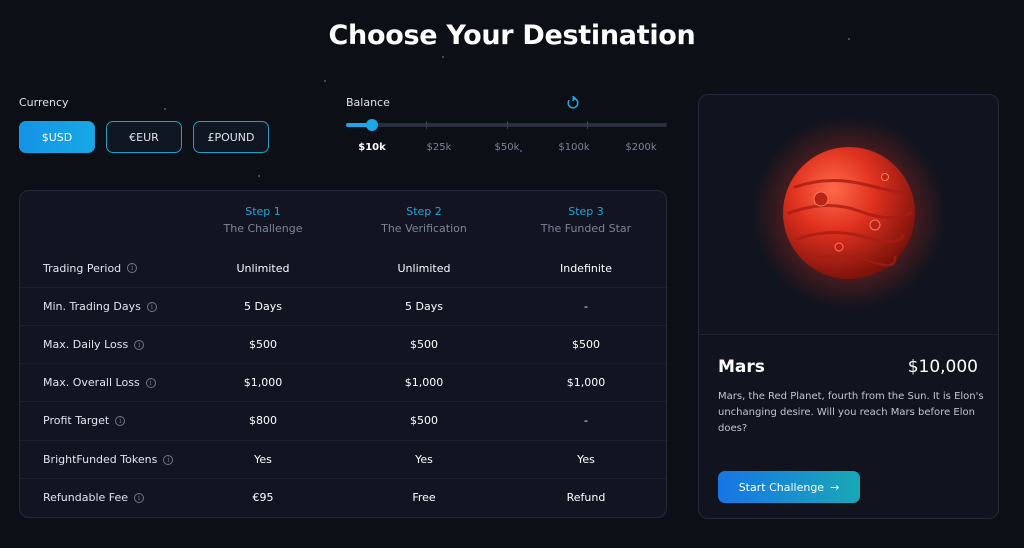 The image size is (1024, 548). What do you see at coordinates (91, 382) in the screenshot?
I see `row-label-text: Max. Overall Loss` at bounding box center [91, 382].